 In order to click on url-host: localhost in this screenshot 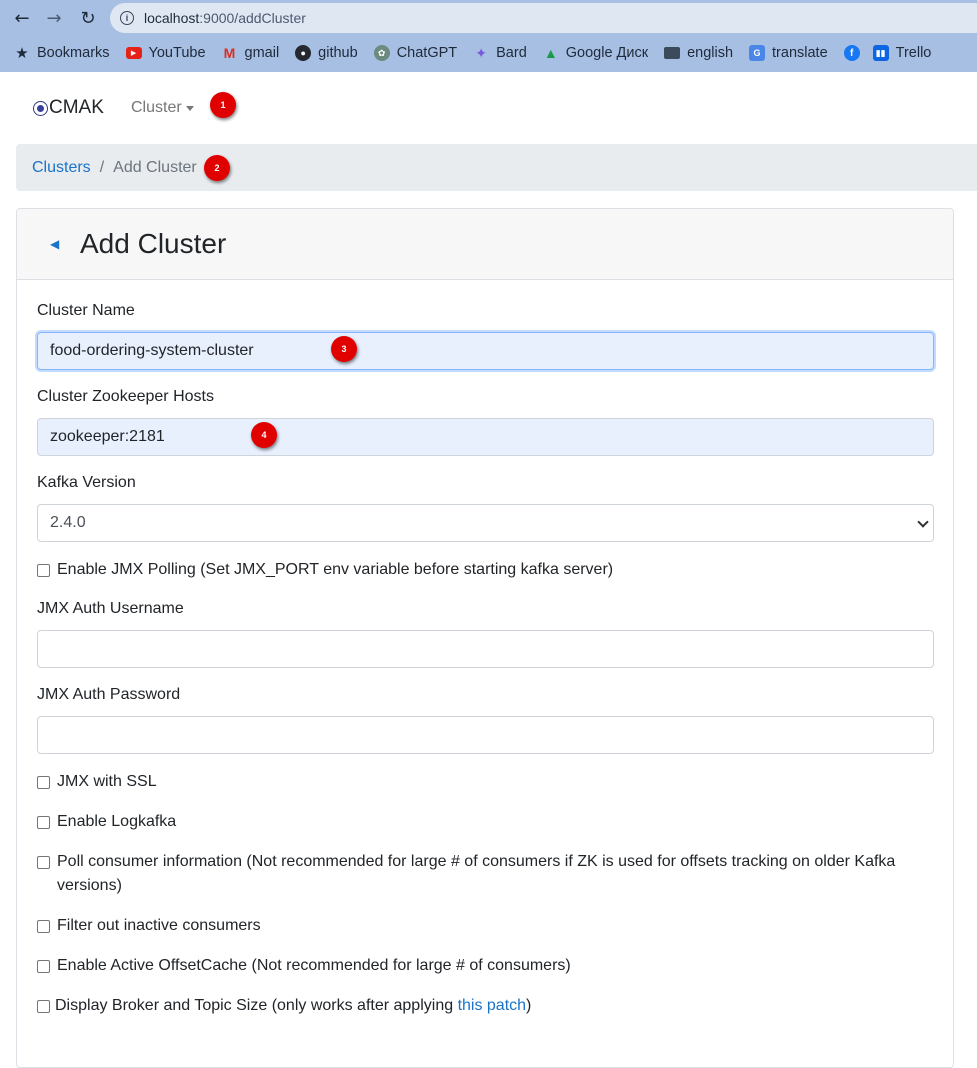, I will do `click(172, 18)`.